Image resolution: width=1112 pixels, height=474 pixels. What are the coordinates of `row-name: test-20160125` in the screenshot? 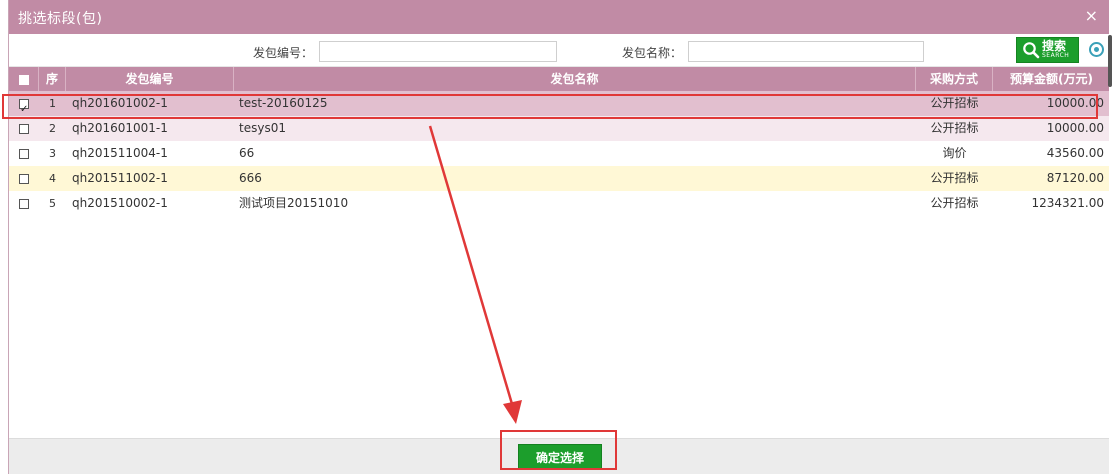 It's located at (283, 103).